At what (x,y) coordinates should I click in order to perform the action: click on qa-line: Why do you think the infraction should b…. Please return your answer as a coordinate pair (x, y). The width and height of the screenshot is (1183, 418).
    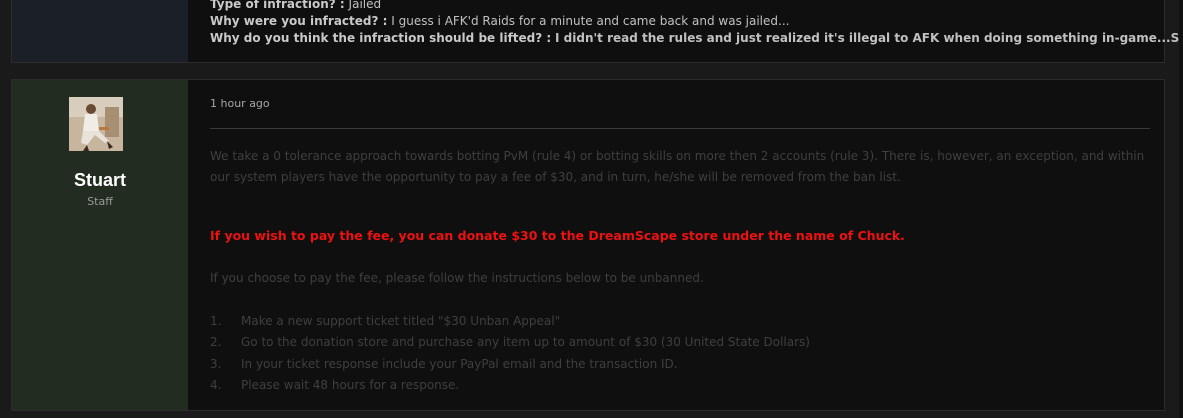
    Looking at the image, I should click on (696, 38).